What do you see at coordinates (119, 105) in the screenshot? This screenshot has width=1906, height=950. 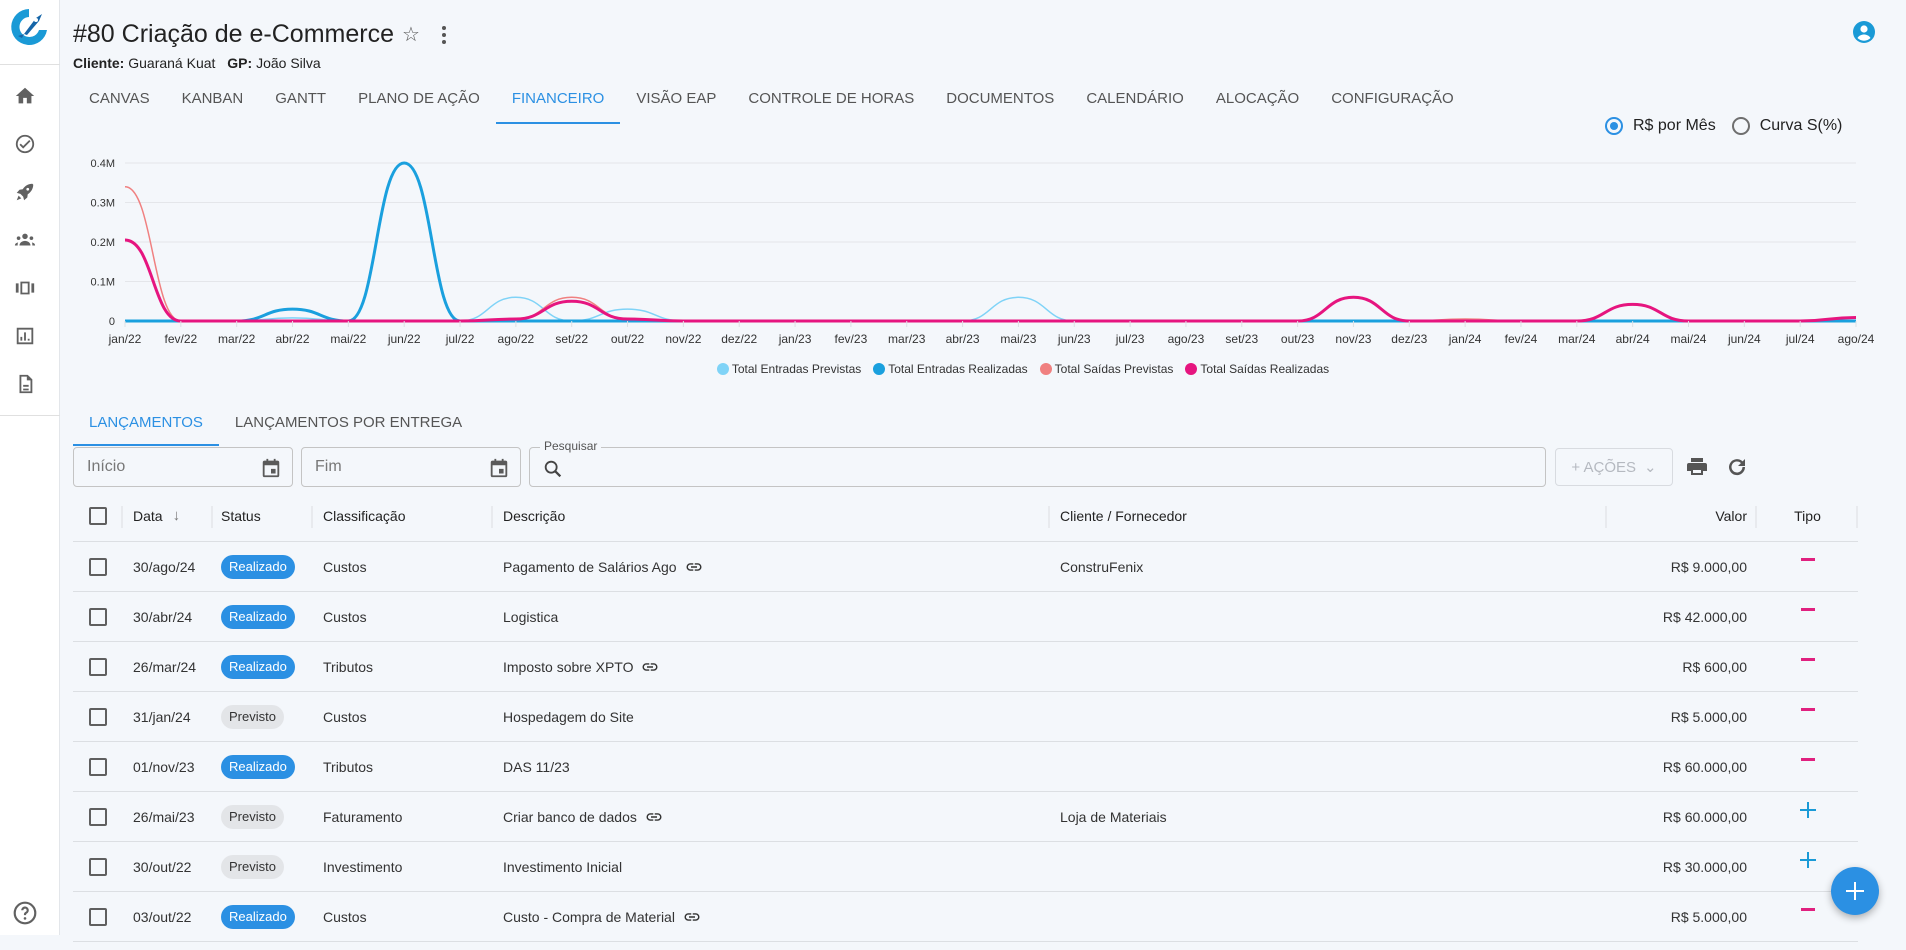 I see `tab-canvas: CANVAS` at bounding box center [119, 105].